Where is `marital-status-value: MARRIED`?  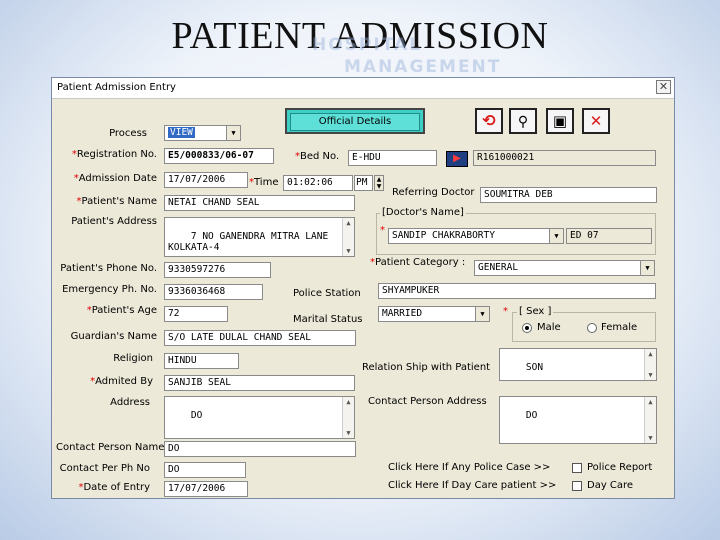
marital-status-value: MARRIED is located at coordinates (402, 313).